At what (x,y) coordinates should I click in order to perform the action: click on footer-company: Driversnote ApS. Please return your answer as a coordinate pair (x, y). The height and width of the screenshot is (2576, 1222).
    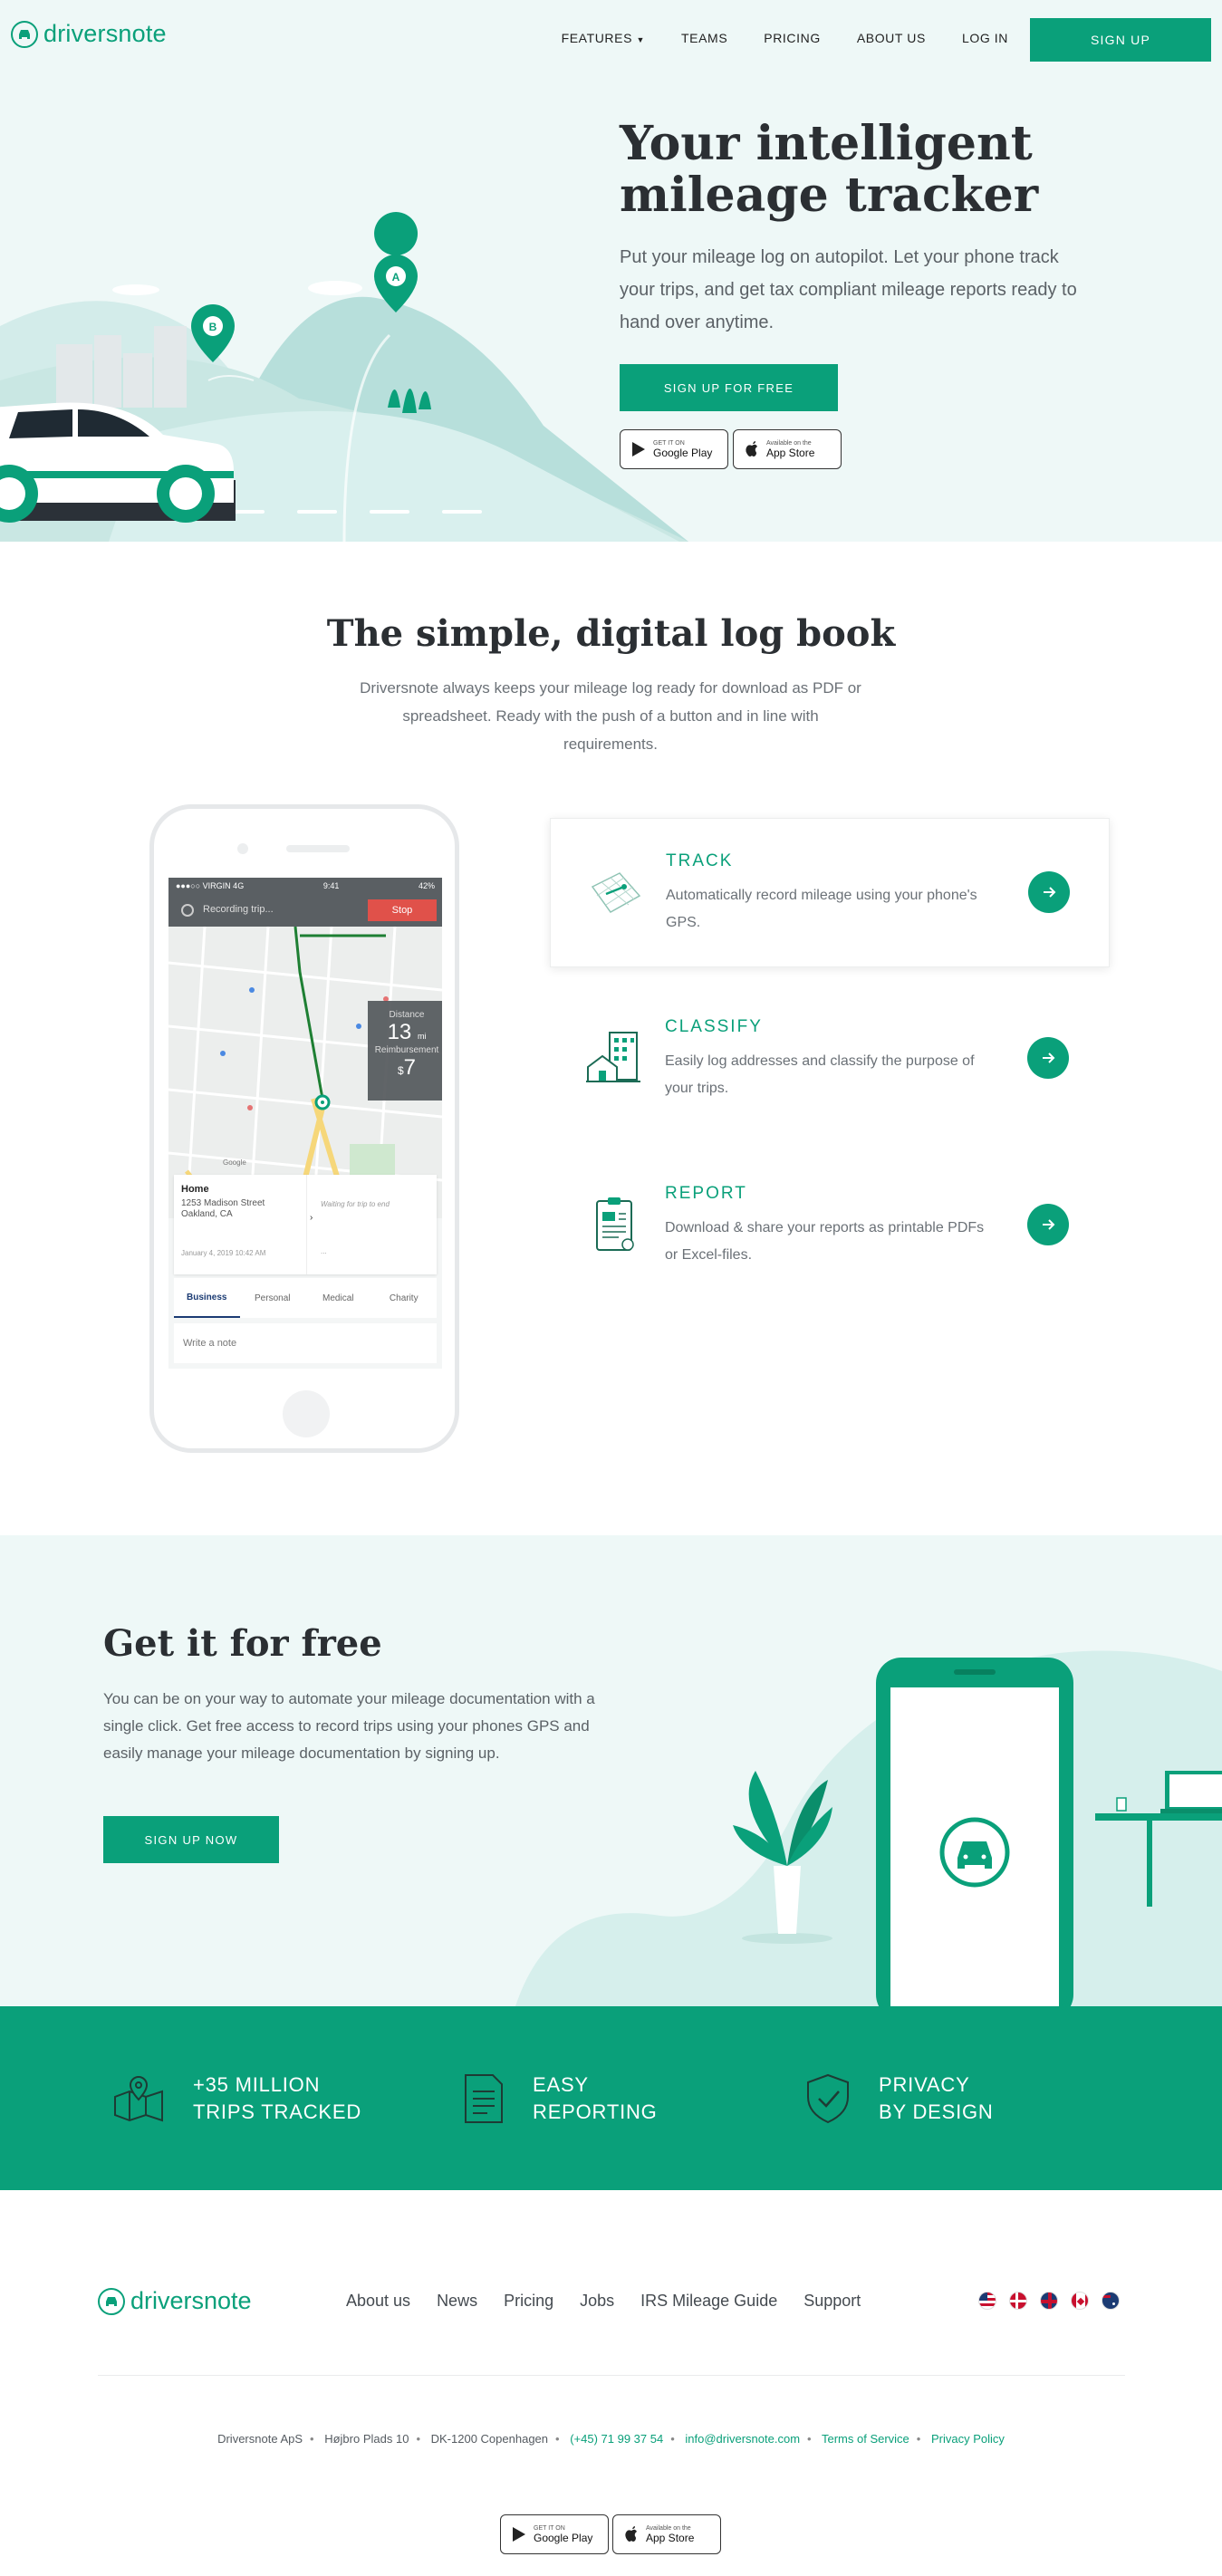
    Looking at the image, I should click on (260, 2439).